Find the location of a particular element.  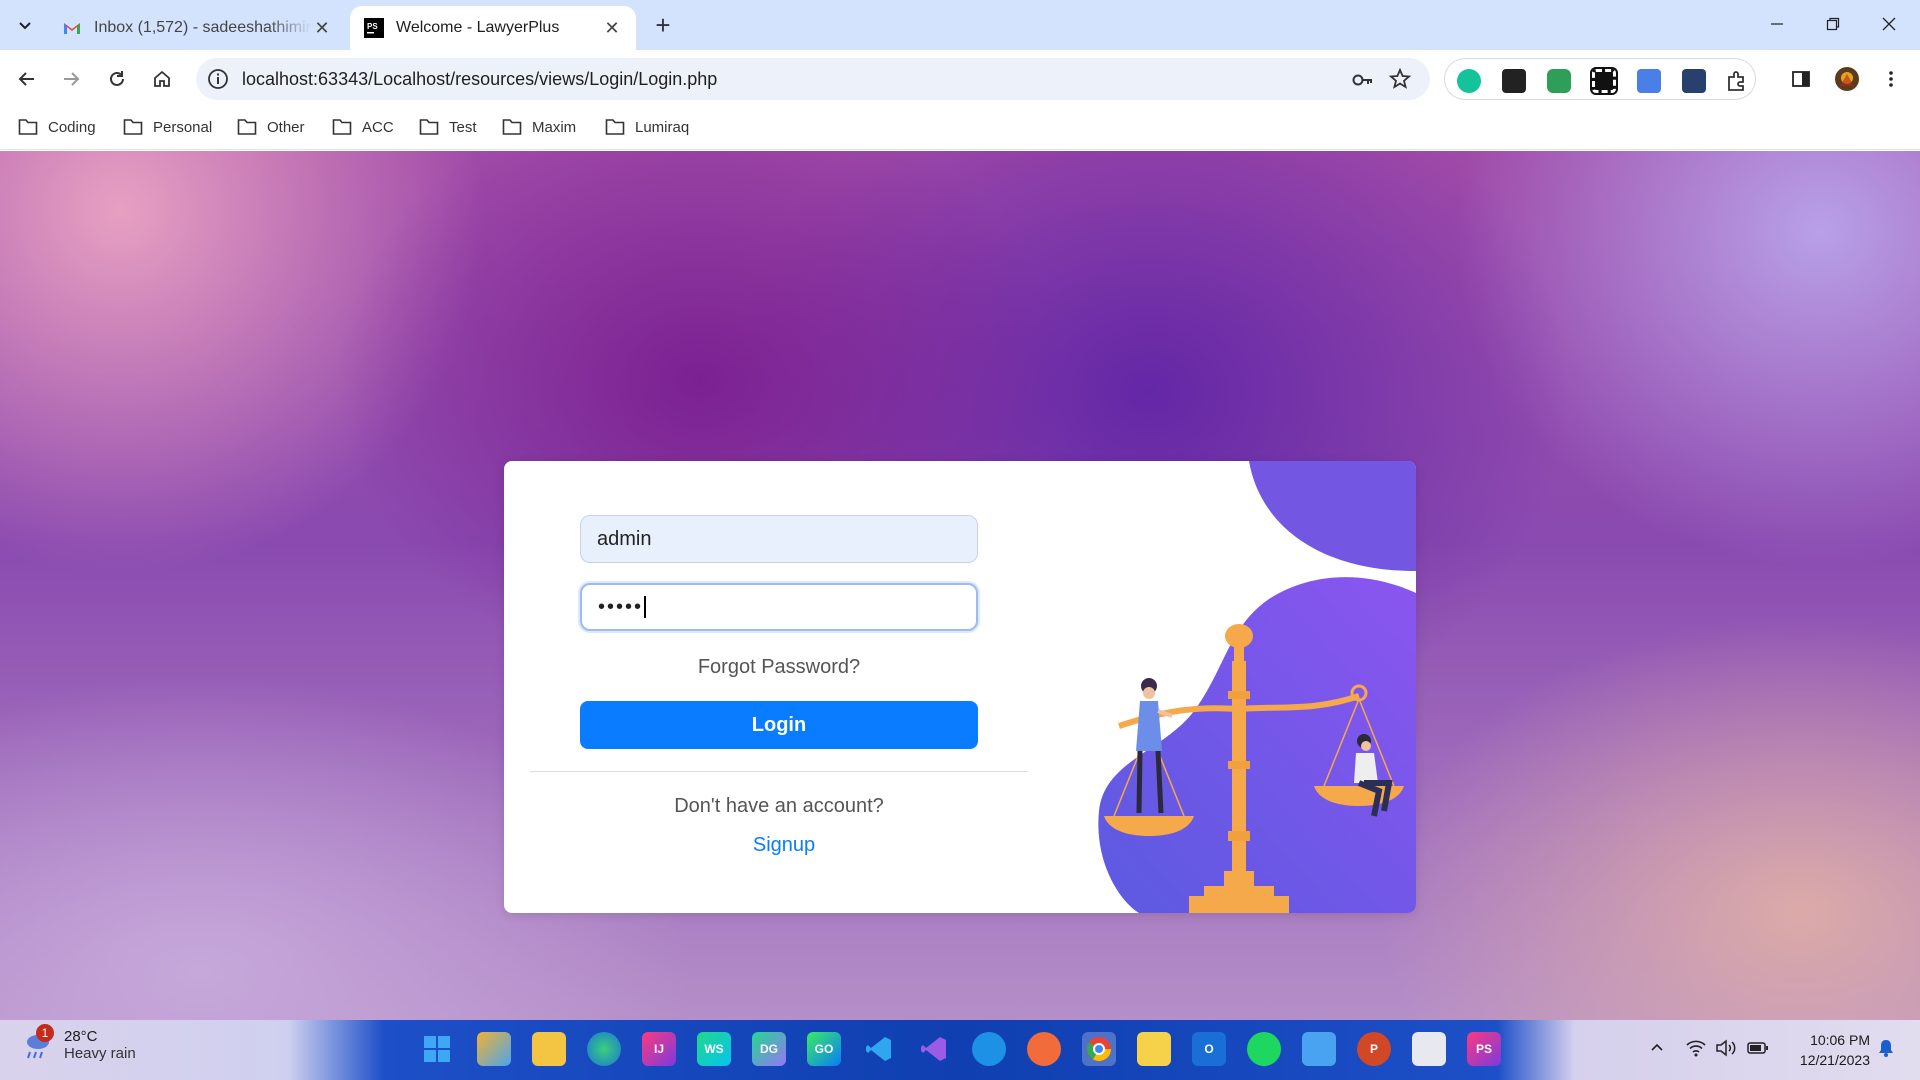

phpstorm-icon: PS is located at coordinates (1484, 1049).